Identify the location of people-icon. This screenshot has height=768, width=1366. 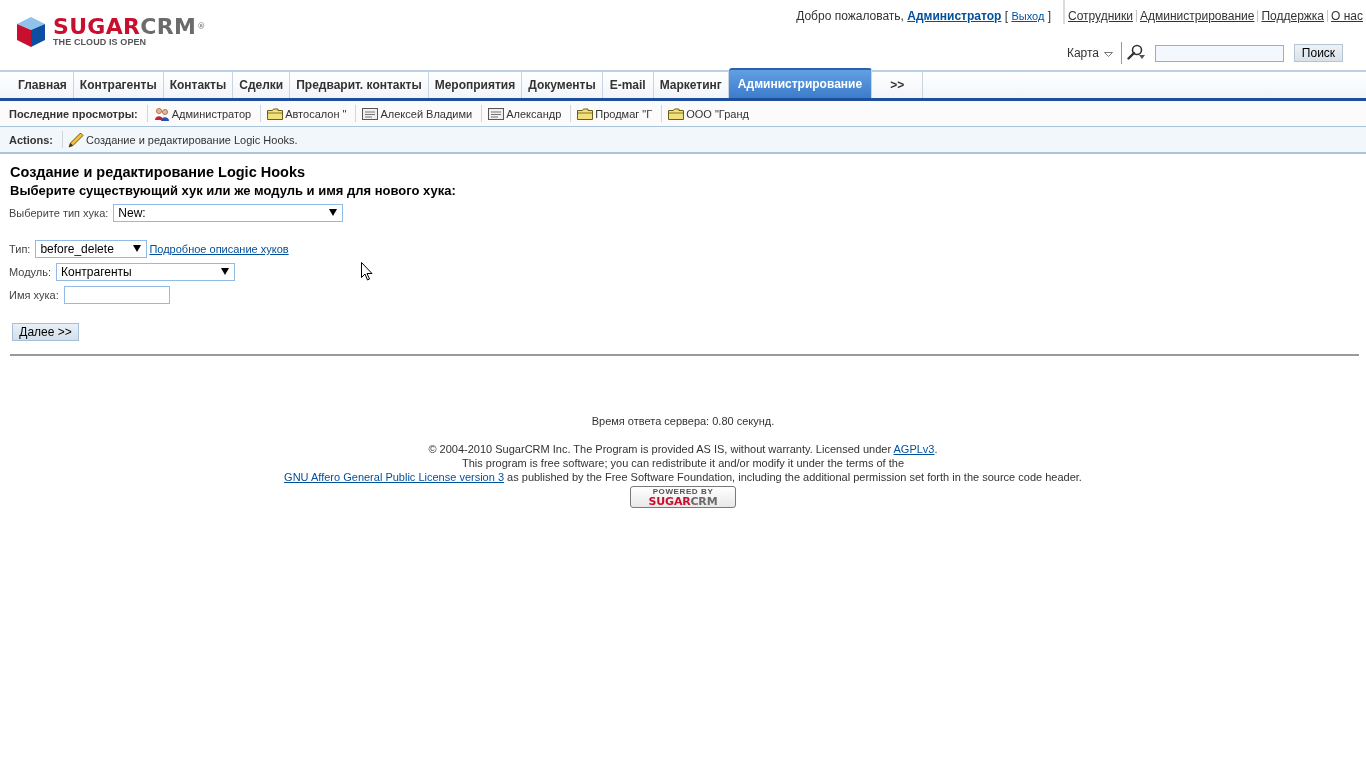
(161, 113).